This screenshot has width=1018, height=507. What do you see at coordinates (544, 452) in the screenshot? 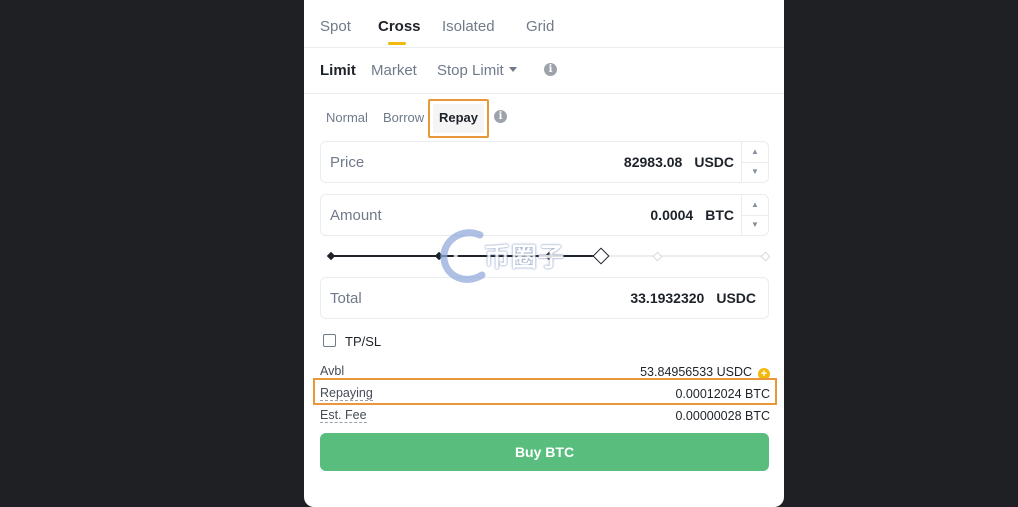
I see `buy-button: Buy BTC` at bounding box center [544, 452].